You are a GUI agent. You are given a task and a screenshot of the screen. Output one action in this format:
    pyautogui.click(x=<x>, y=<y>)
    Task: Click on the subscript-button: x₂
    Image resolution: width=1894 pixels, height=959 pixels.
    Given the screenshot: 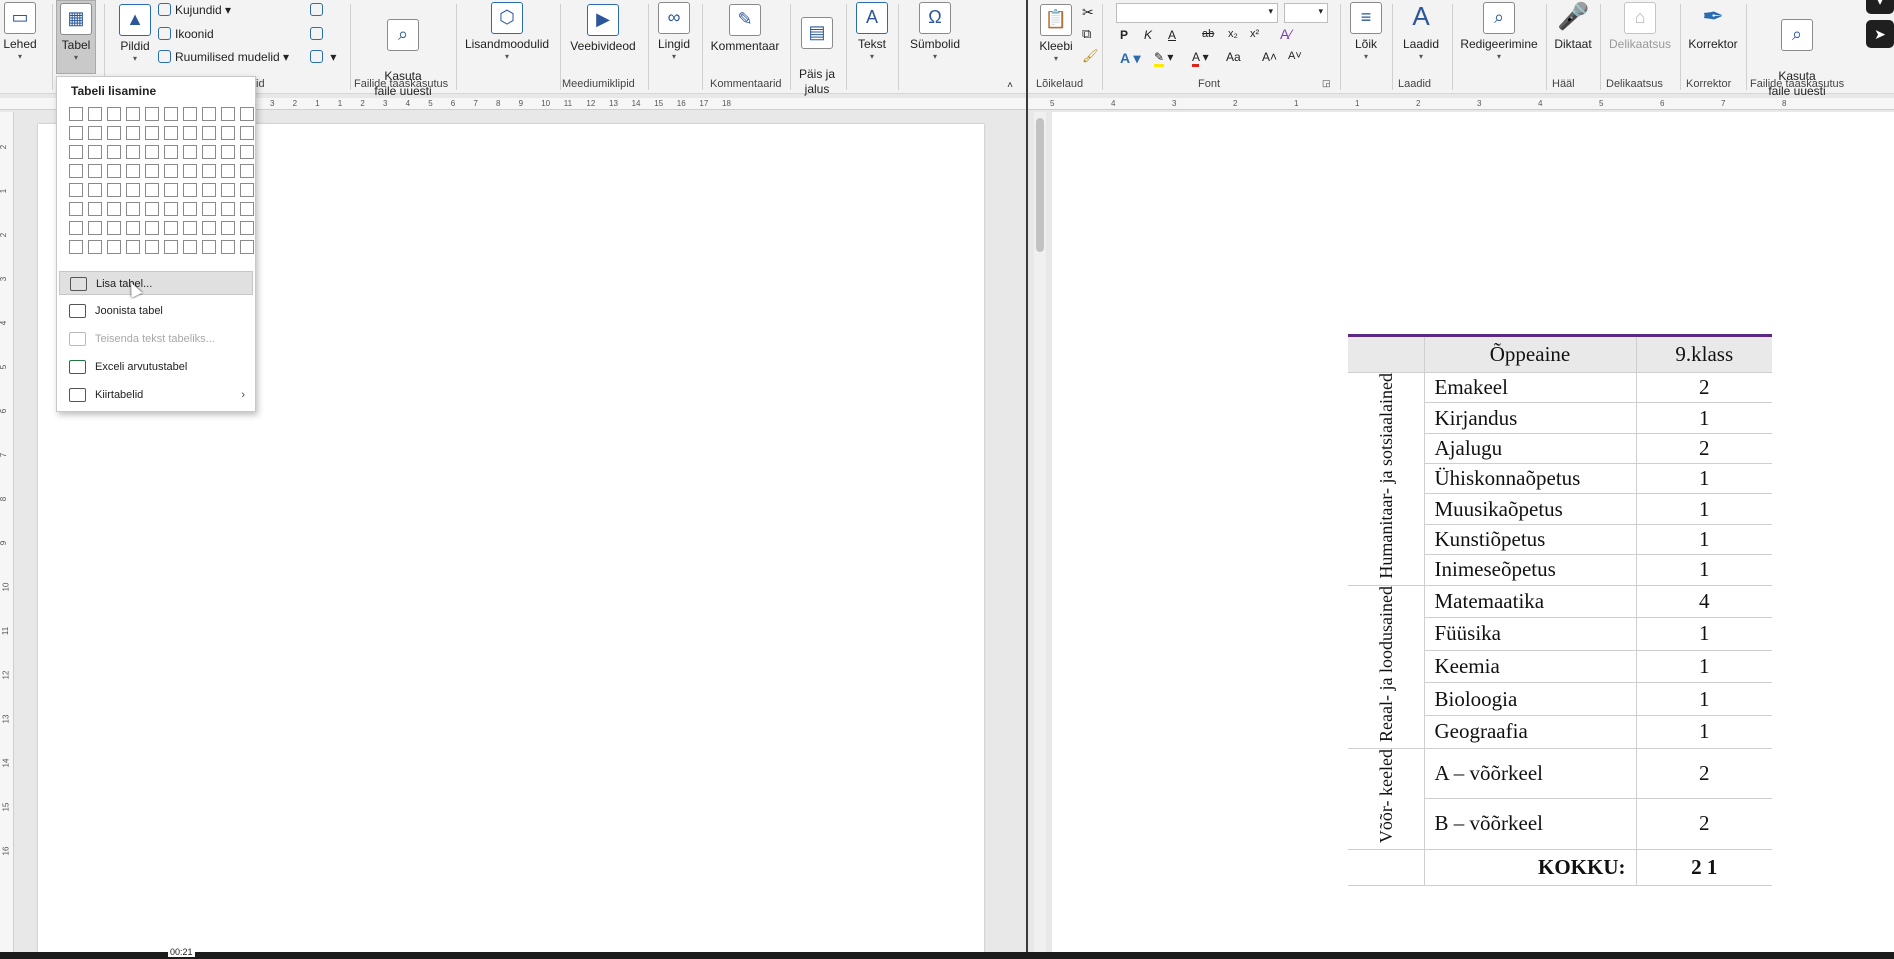 What is the action you would take?
    pyautogui.click(x=1233, y=34)
    